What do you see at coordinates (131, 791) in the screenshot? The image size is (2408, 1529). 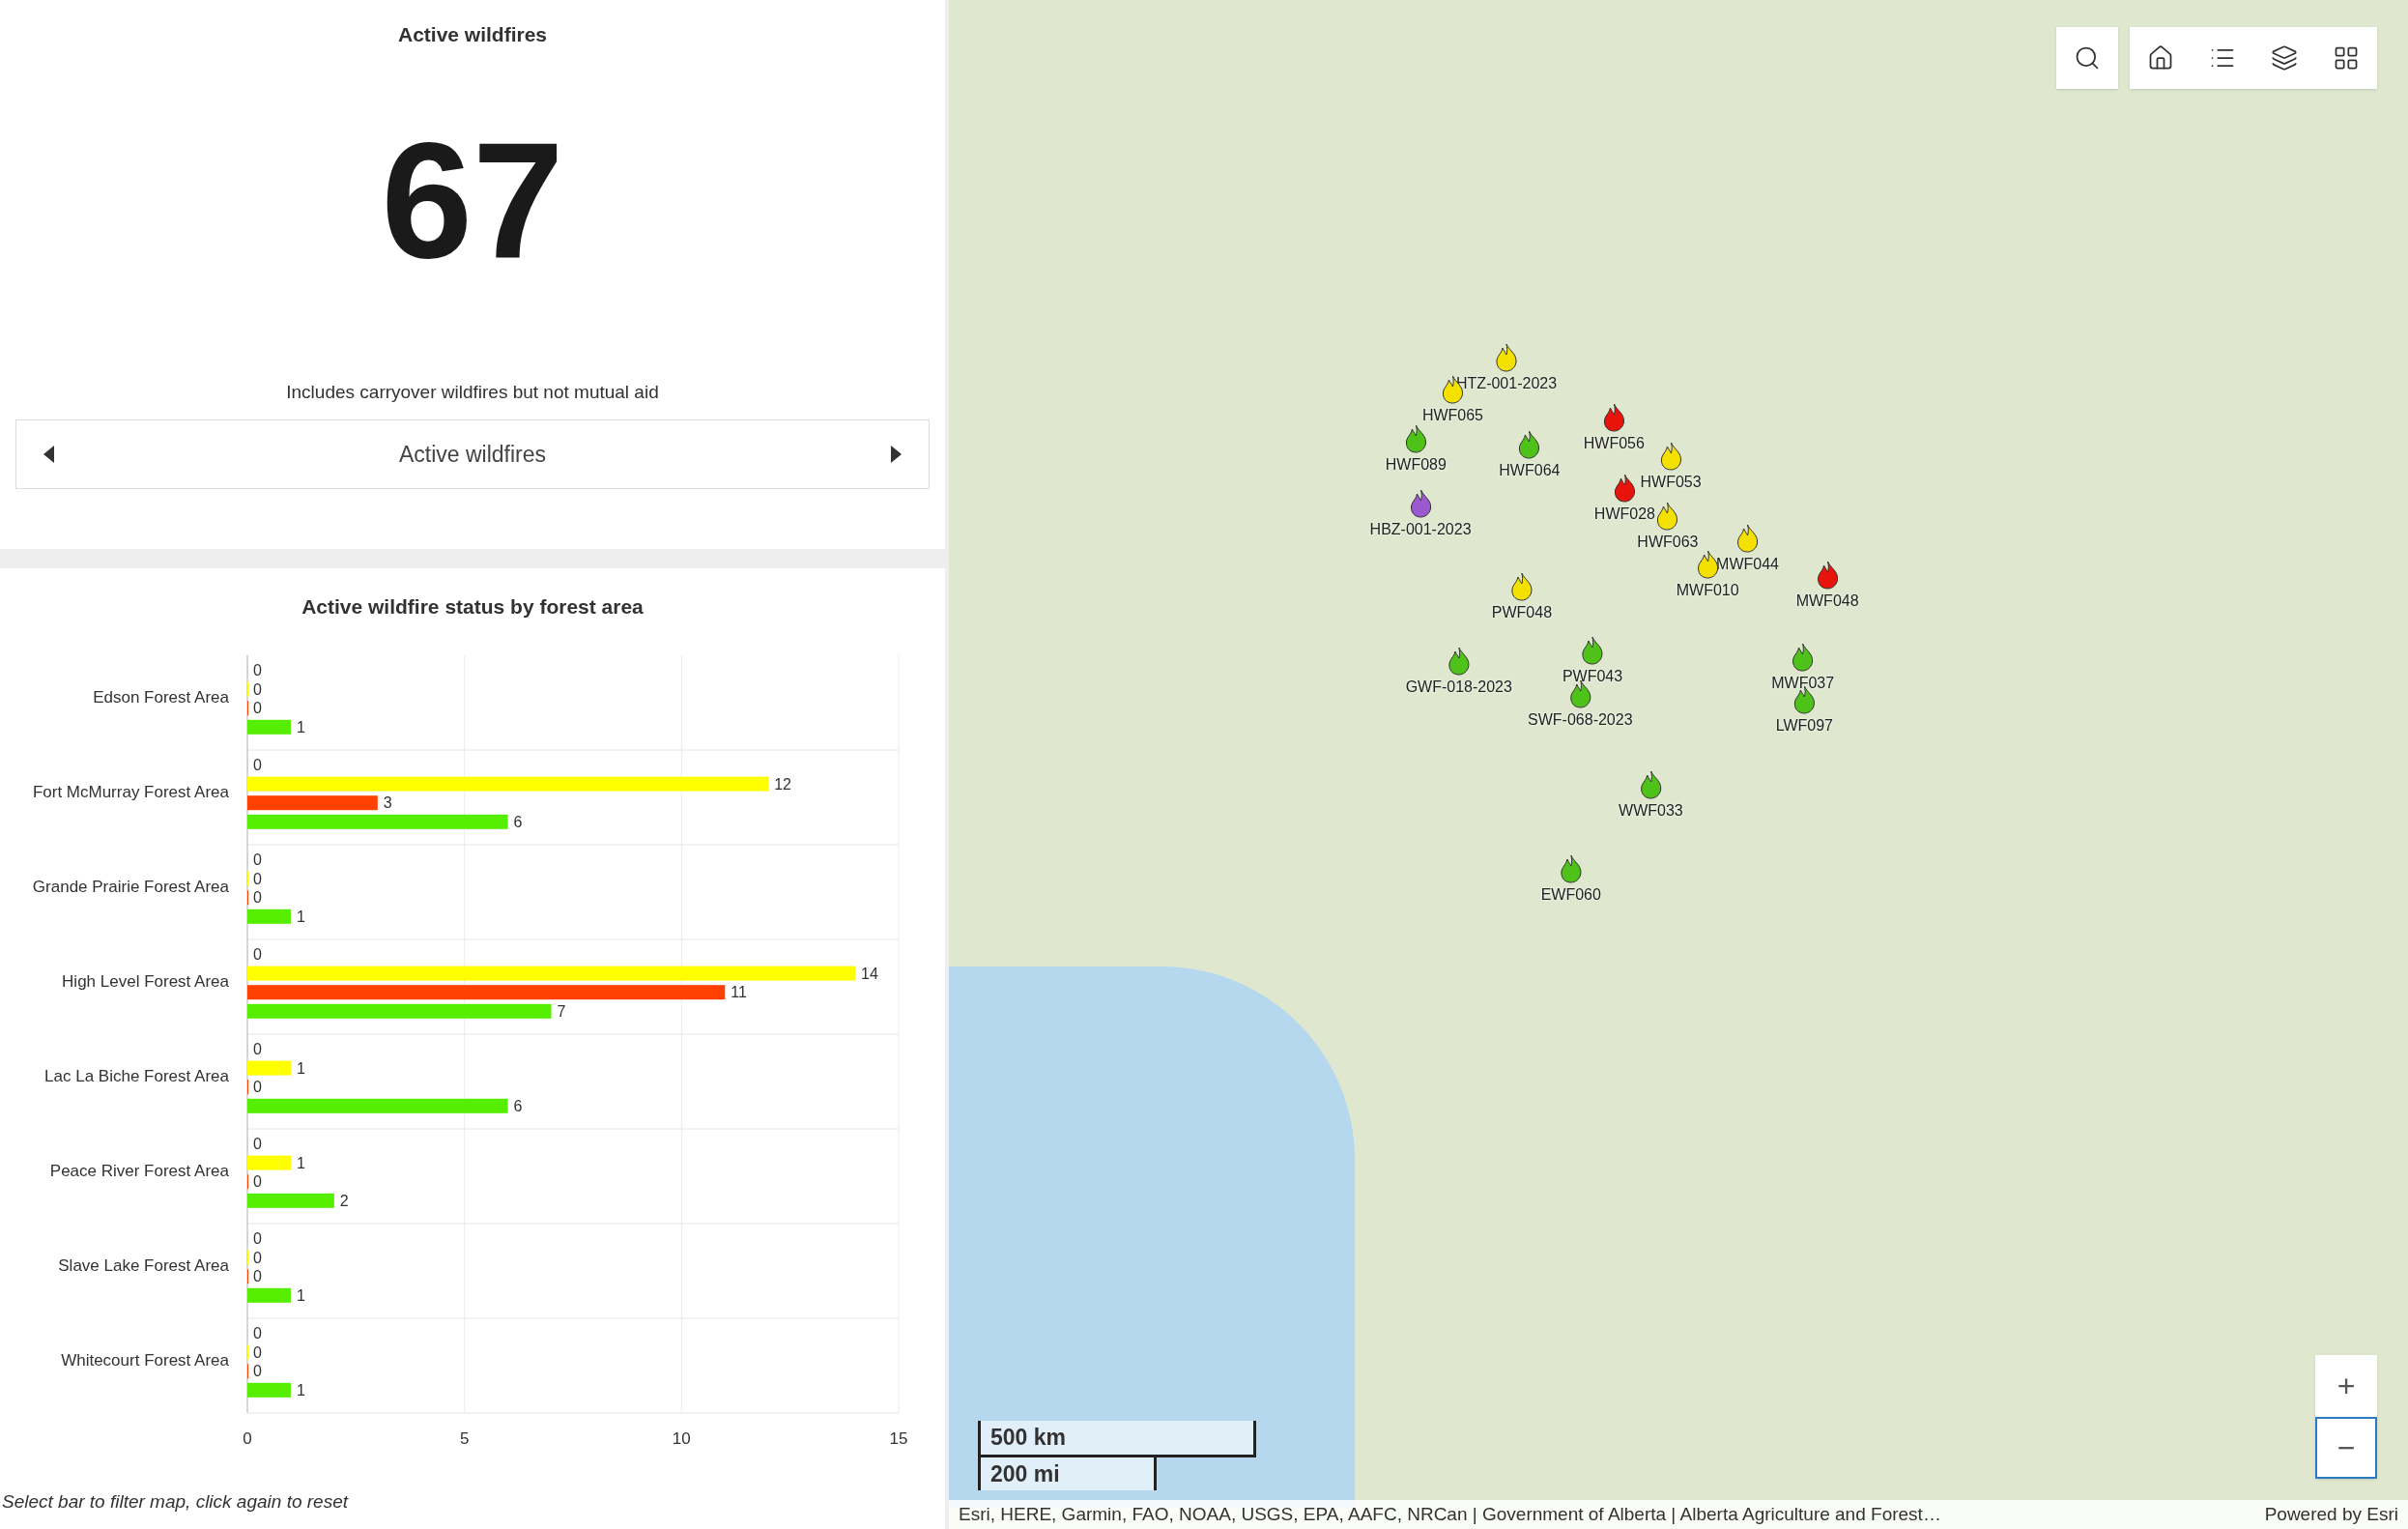 I see `category-label: Fort McMurray Forest Area` at bounding box center [131, 791].